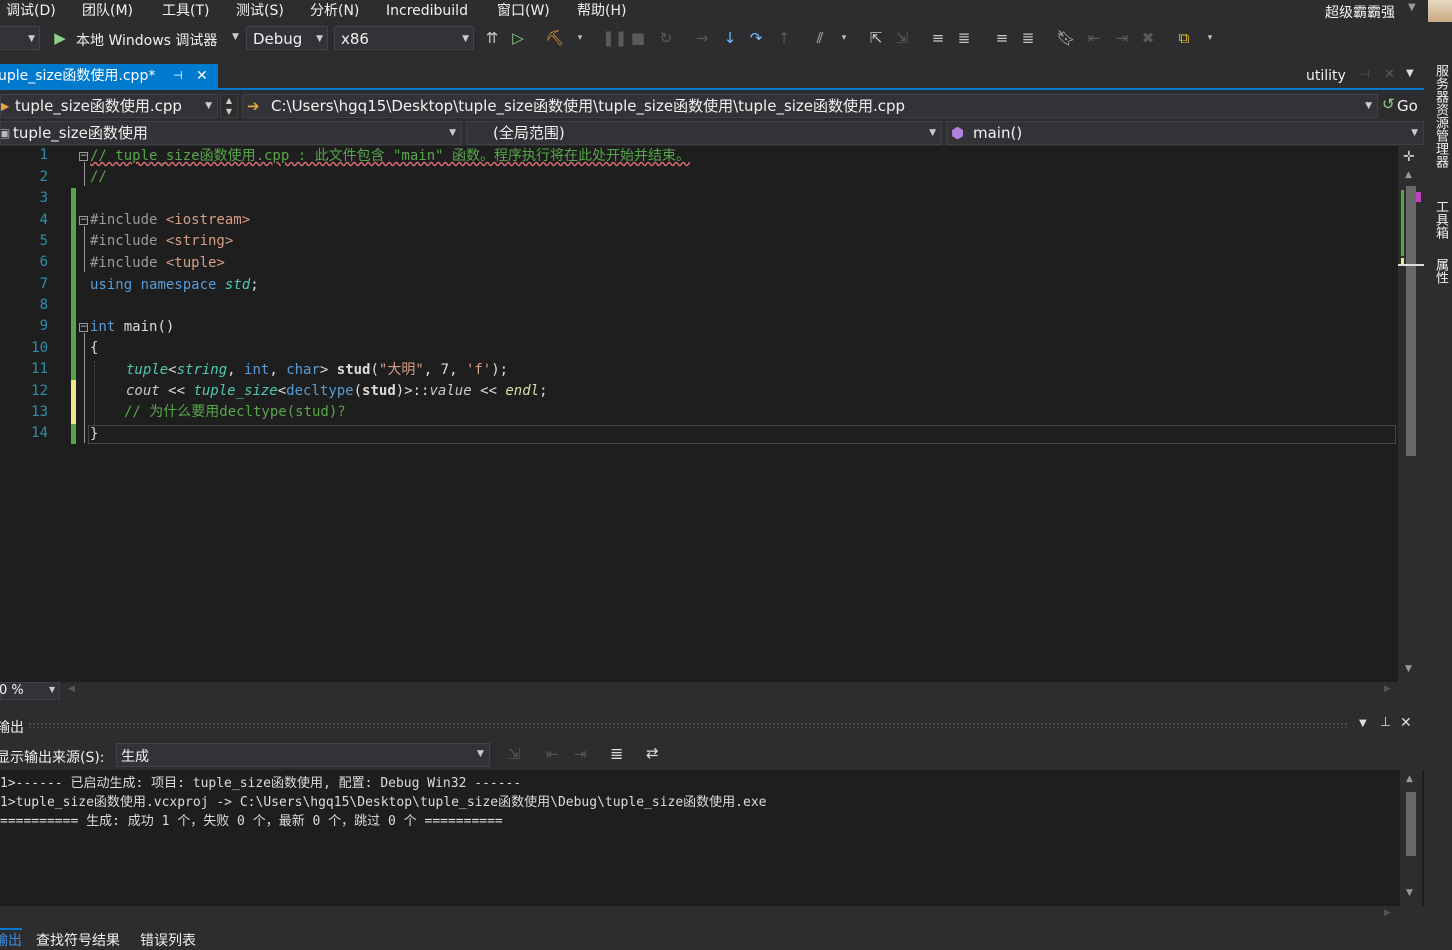 This screenshot has height=950, width=1452. Describe the element at coordinates (820, 38) in the screenshot. I see `hex-display-icon: ⫽` at that location.